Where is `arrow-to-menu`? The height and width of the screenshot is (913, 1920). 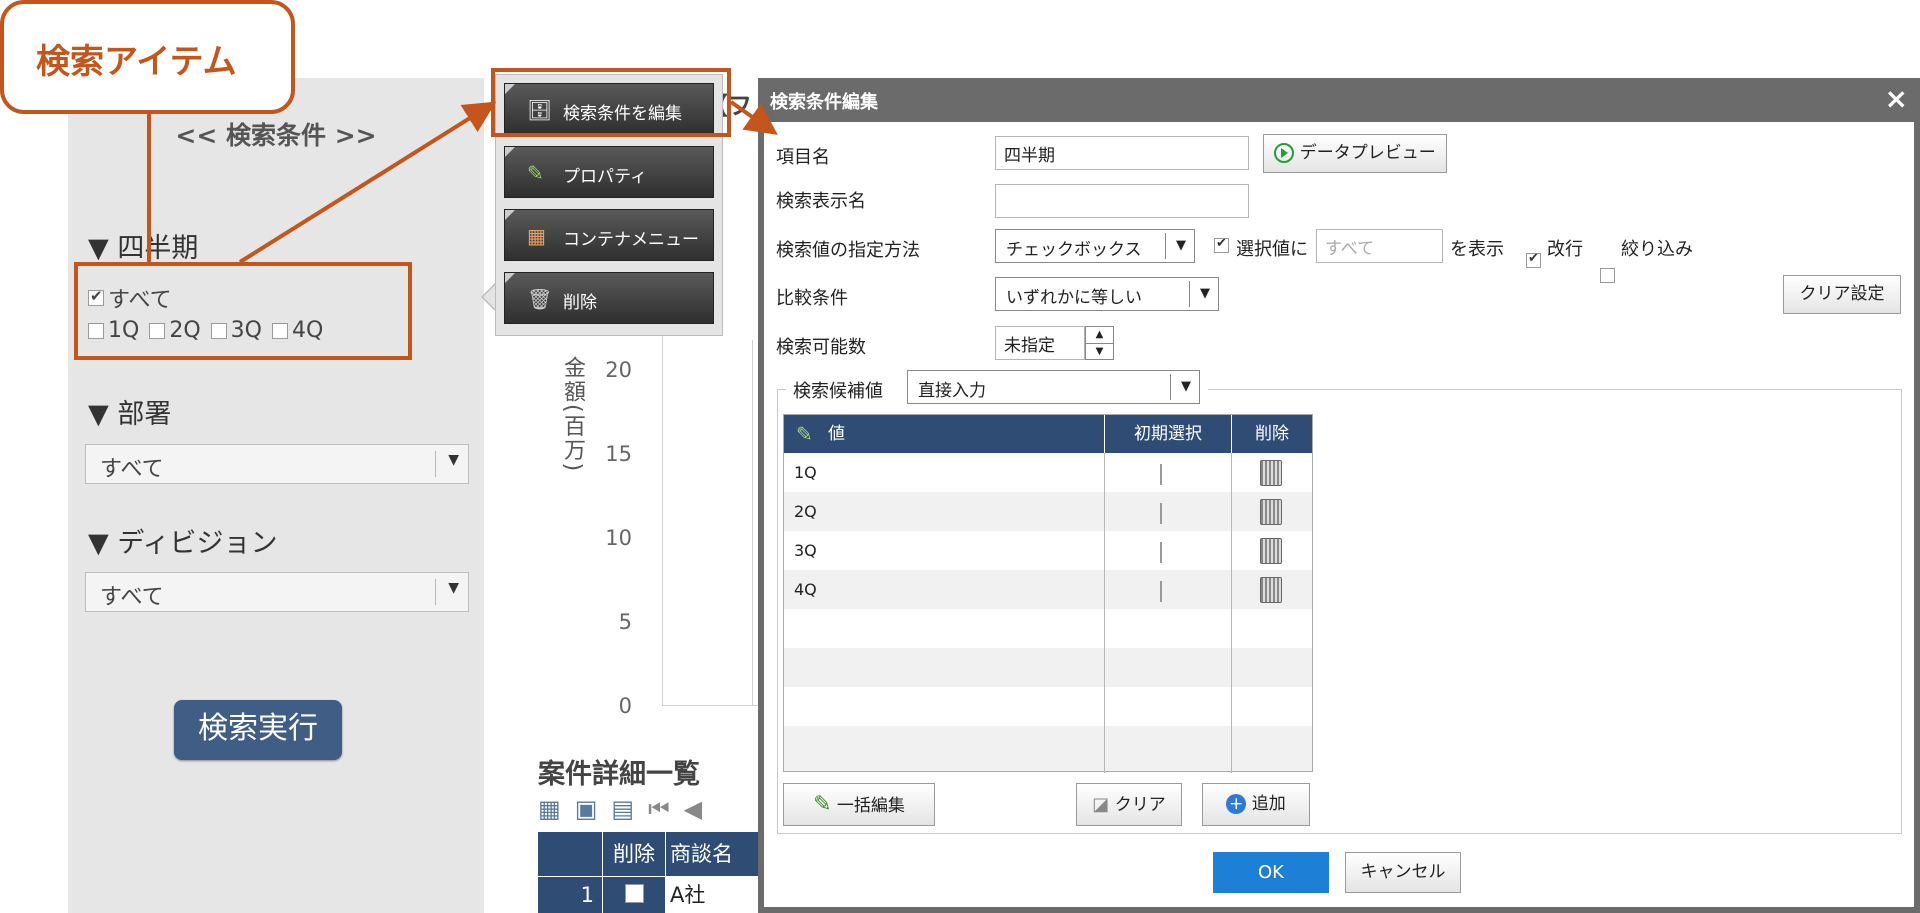 arrow-to-menu is located at coordinates (367, 182).